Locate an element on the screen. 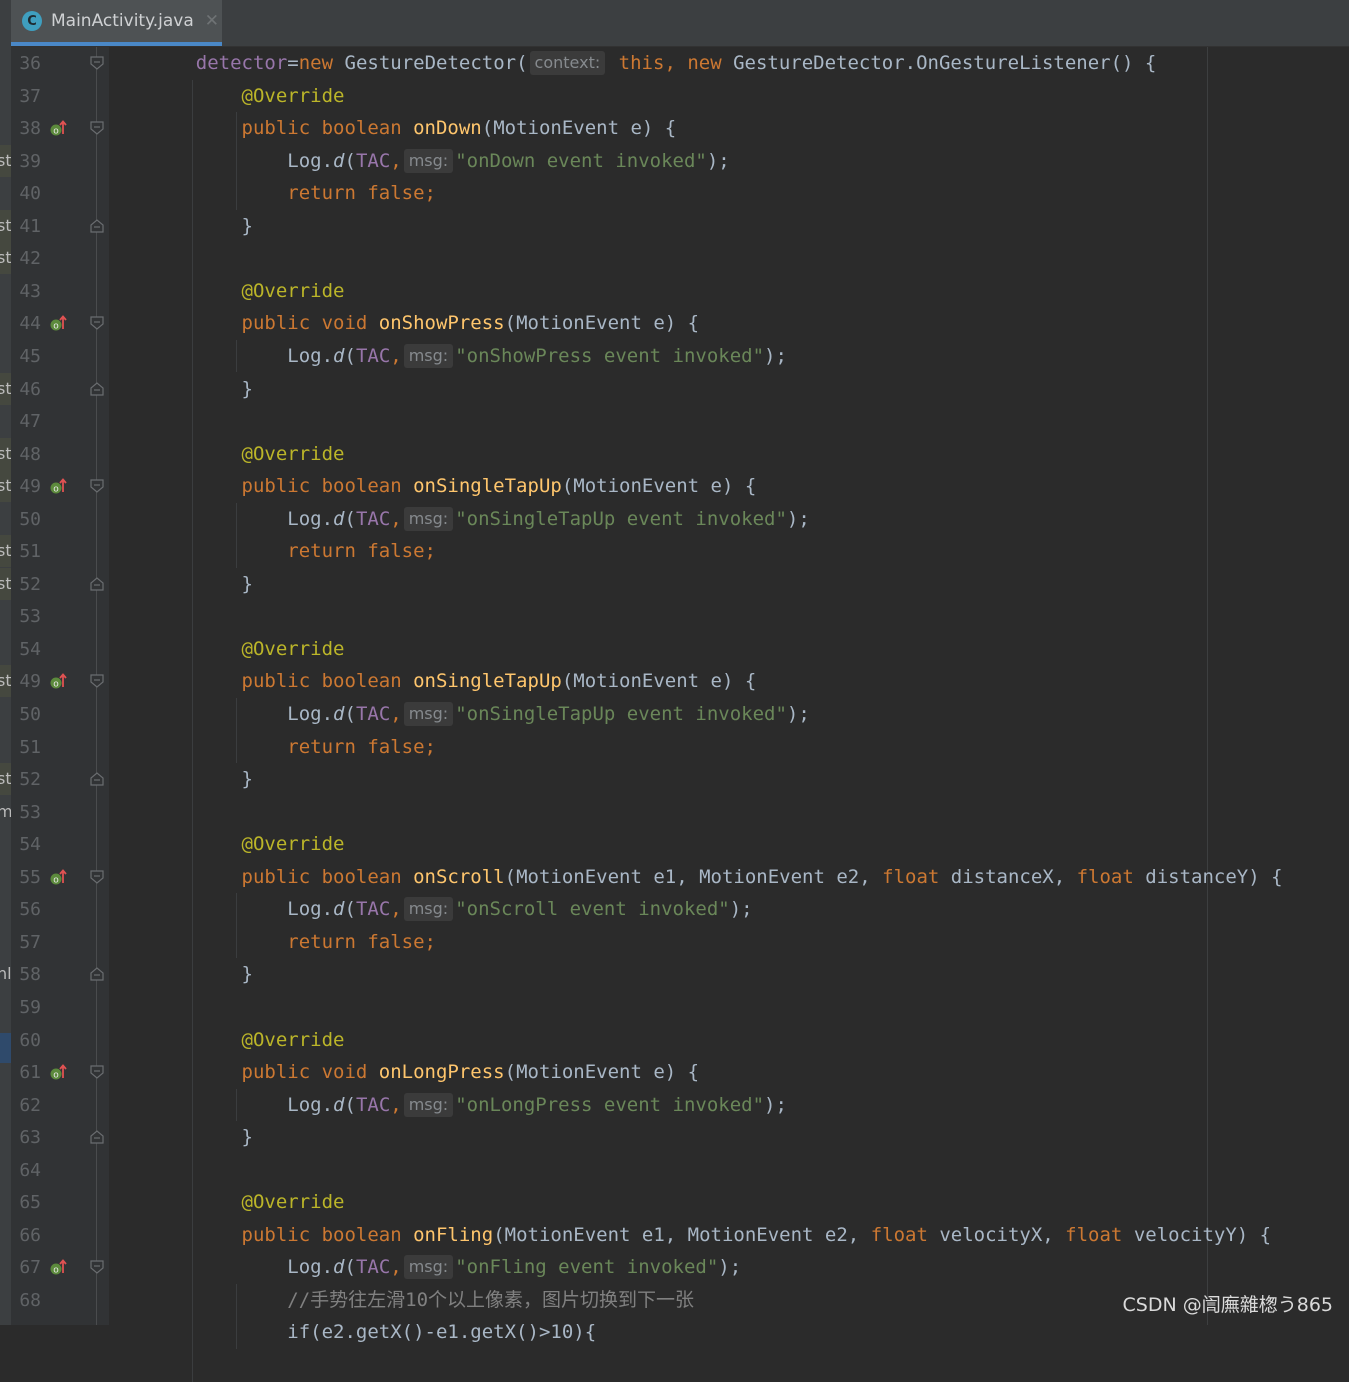 This screenshot has height=1382, width=1349. tab-title: MainActivity.java is located at coordinates (122, 21).